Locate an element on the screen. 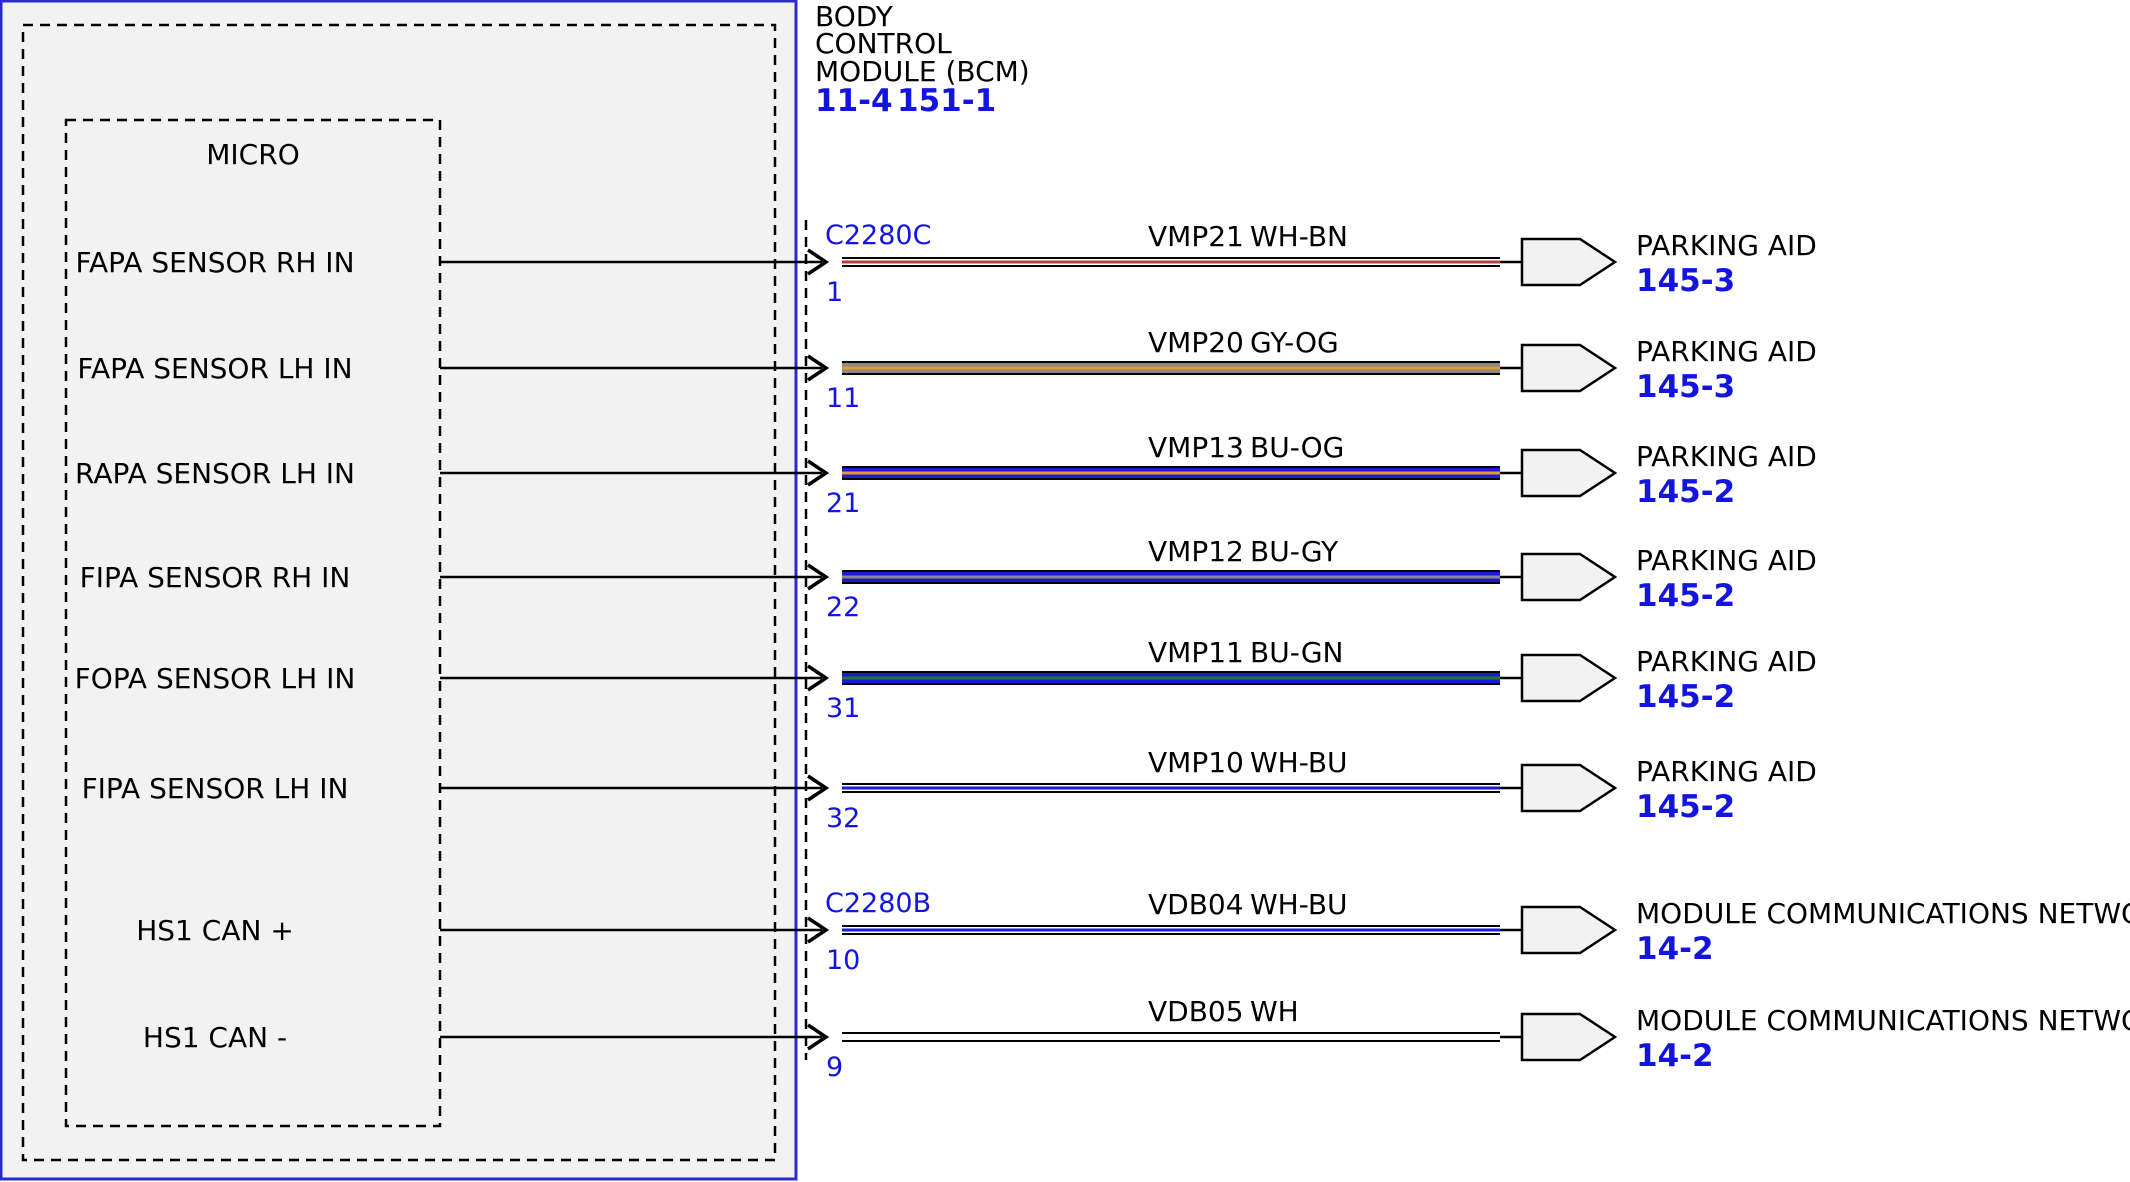 The width and height of the screenshot is (2130, 1182). wire-color-code: BU-GY is located at coordinates (1294, 551).